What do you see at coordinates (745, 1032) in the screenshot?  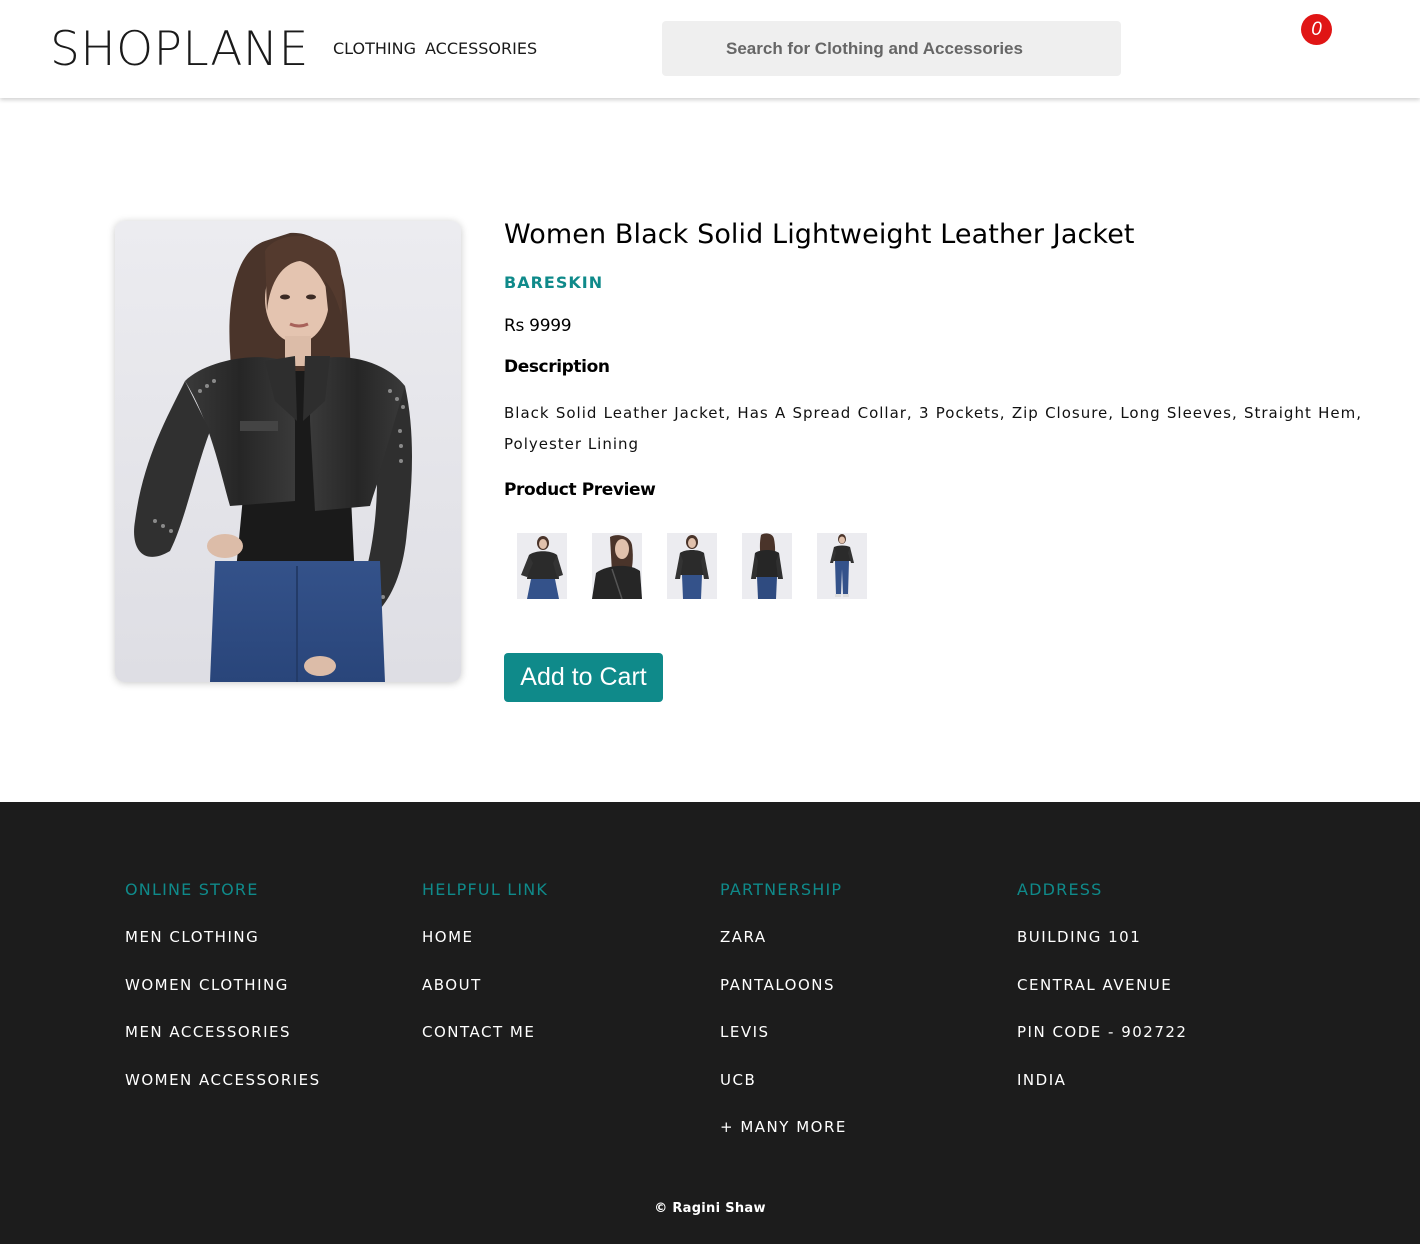 I see `footer-partner-item: LEVIS` at bounding box center [745, 1032].